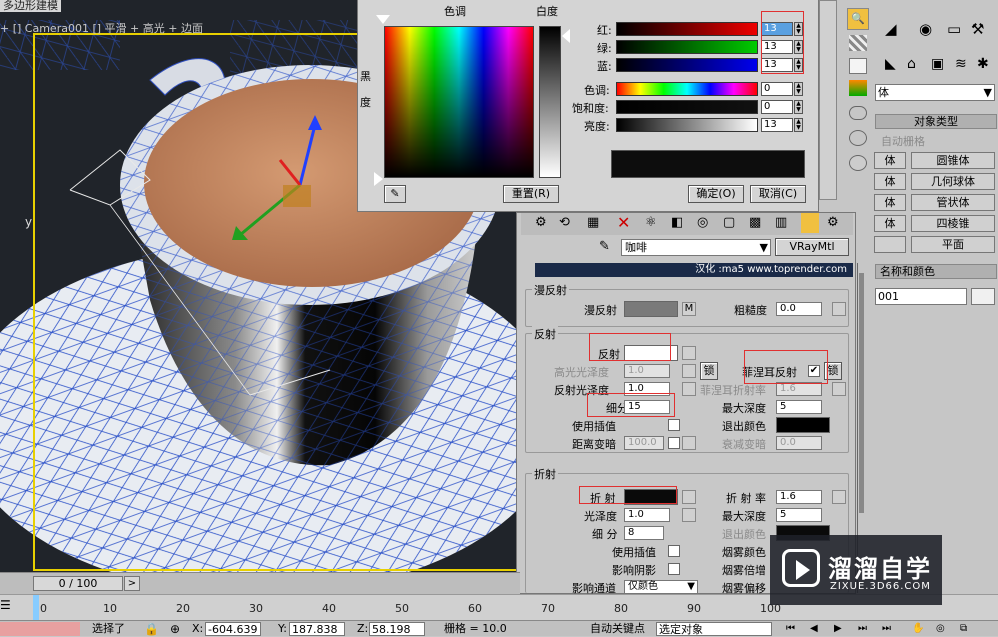 Image resolution: width=998 pixels, height=637 pixels. What do you see at coordinates (925, 29) in the screenshot?
I see `modify-tab-icon: ◉` at bounding box center [925, 29].